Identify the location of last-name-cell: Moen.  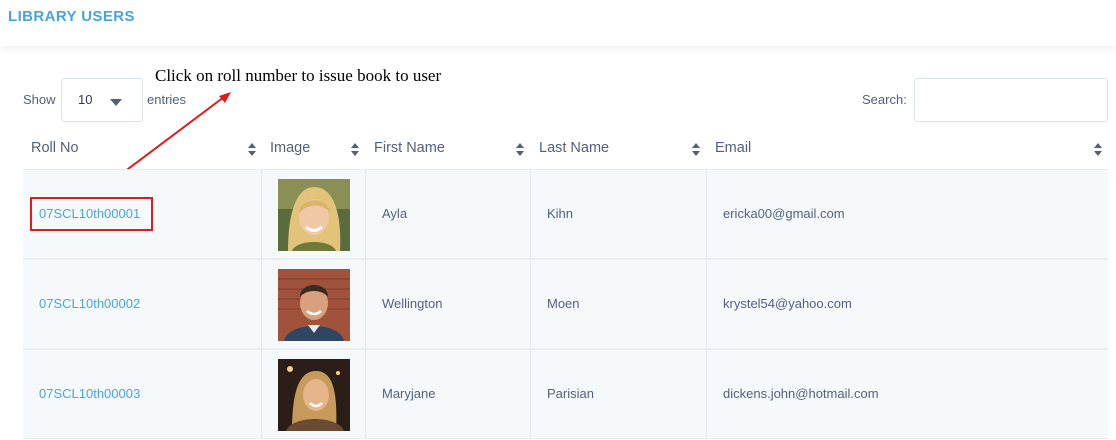
(563, 303).